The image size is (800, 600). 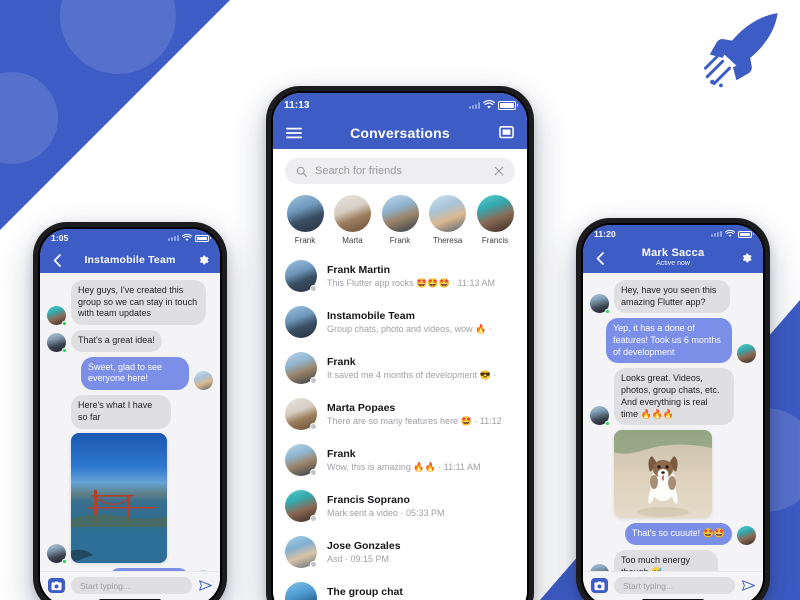 What do you see at coordinates (404, 466) in the screenshot?
I see `conversation-preview: Wow, this is amazing 🔥🔥 · 11:11 AM` at bounding box center [404, 466].